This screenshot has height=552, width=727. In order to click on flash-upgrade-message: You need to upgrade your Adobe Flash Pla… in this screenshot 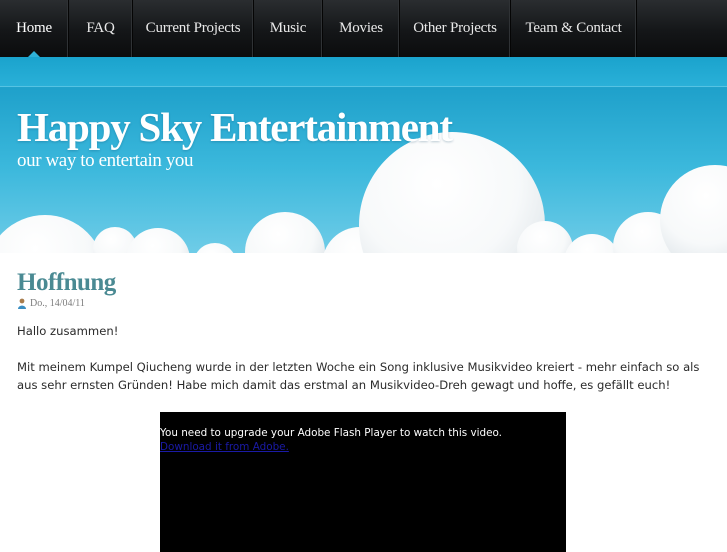, I will do `click(331, 433)`.